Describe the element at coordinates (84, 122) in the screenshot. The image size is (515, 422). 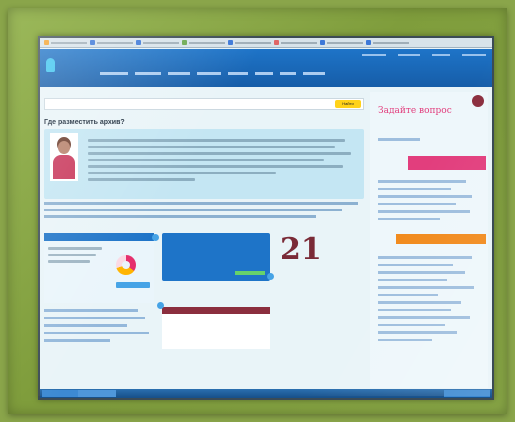
I see `article-title: Где разместить архив?` at that location.